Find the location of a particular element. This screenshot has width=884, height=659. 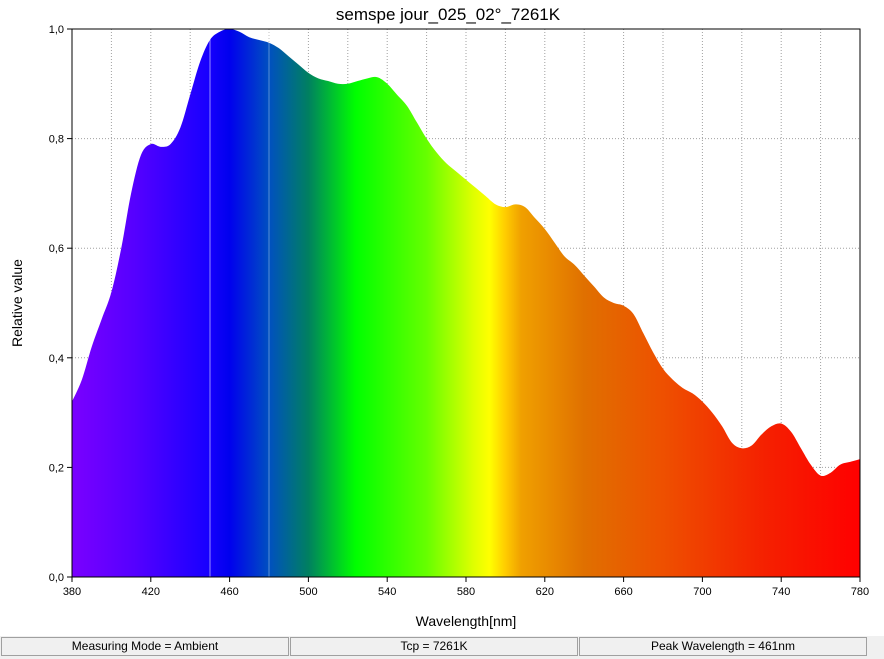

y-tick-label: 0,4 is located at coordinates (56, 359).